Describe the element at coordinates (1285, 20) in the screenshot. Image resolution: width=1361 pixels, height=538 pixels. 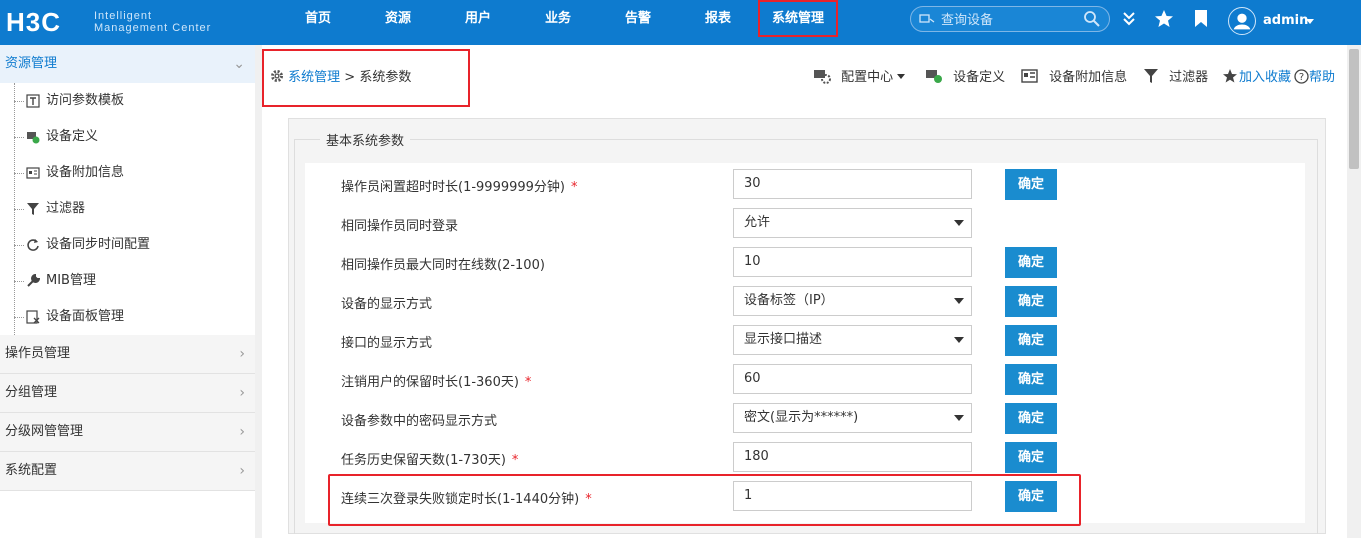
I see `user-name: admin` at that location.